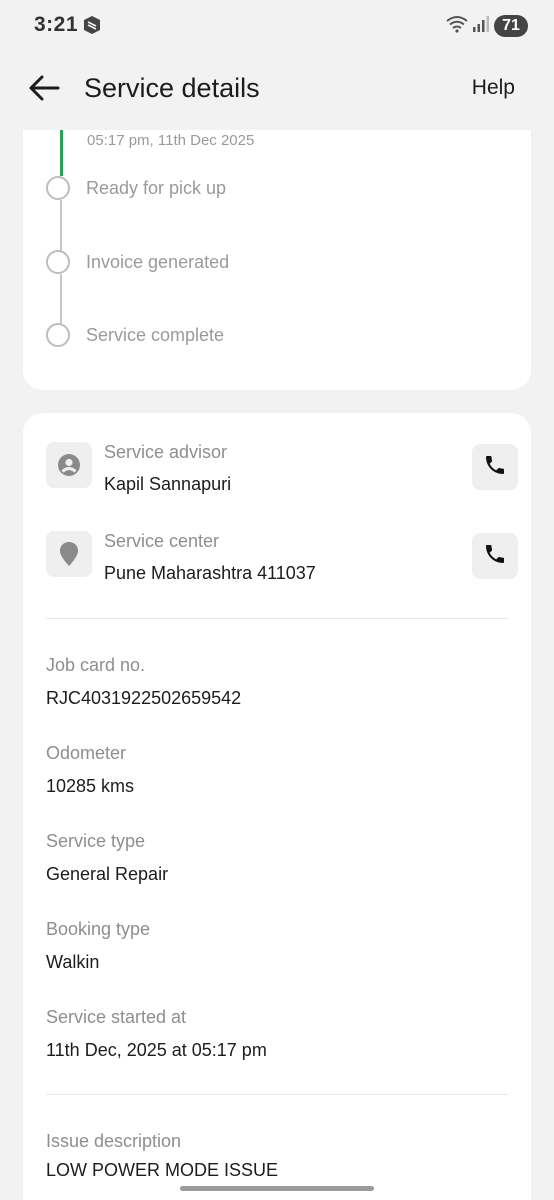 The height and width of the screenshot is (1200, 554). I want to click on back-button, so click(44, 90).